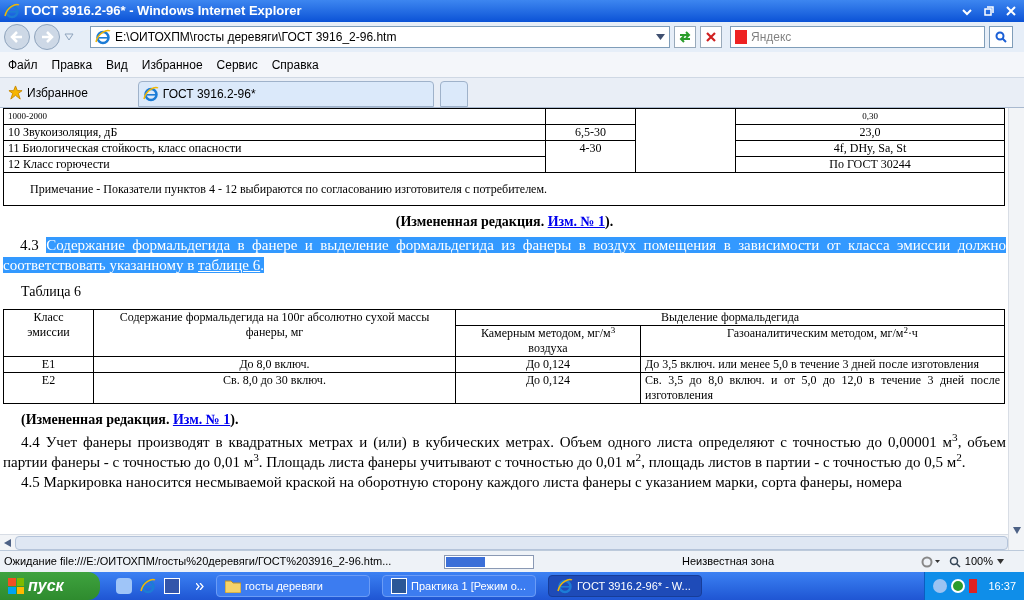 This screenshot has height=600, width=1024. I want to click on table-cell: До 3,5 включ. или менее 5,0 в течение 3 дней после изготовления, so click(822, 364).